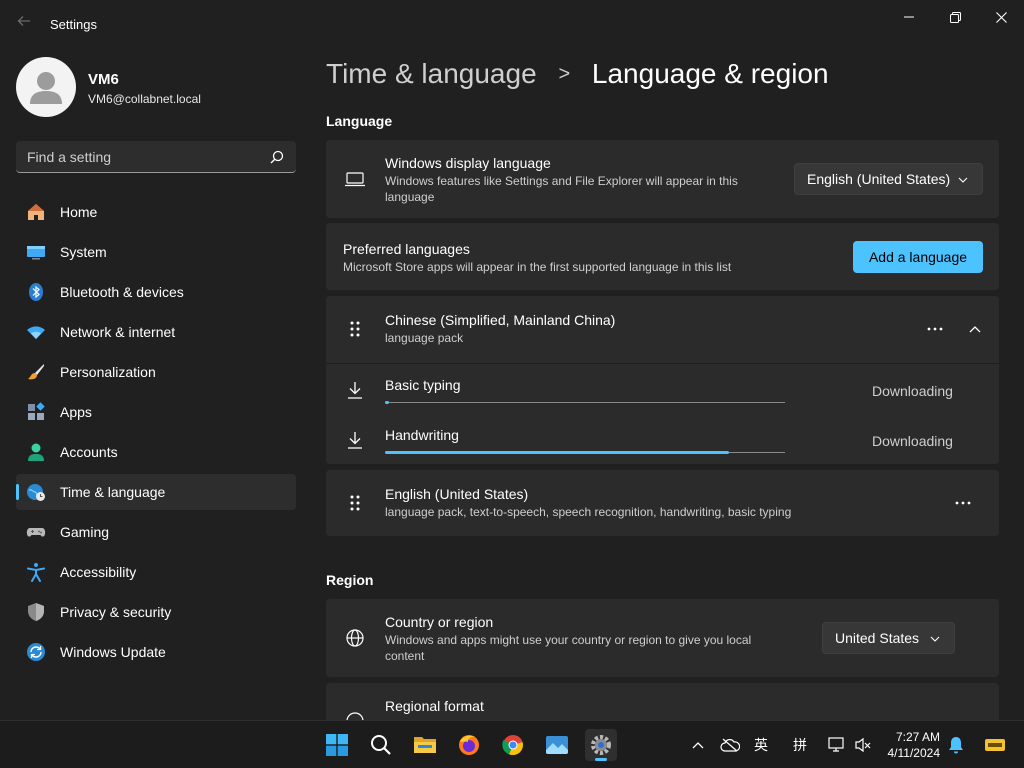 This screenshot has width=1024, height=768. What do you see at coordinates (1001, 17) in the screenshot?
I see `close-button` at bounding box center [1001, 17].